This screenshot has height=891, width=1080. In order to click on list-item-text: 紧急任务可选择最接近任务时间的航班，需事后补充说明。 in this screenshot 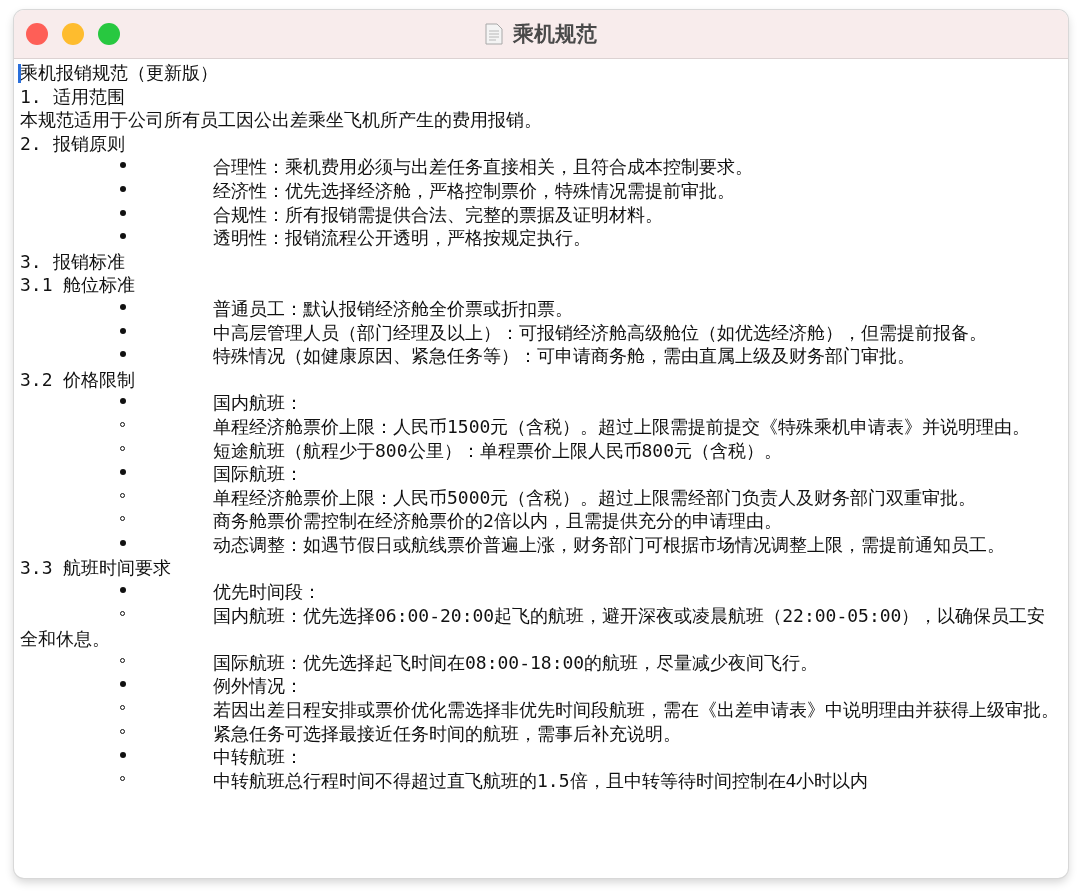, I will do `click(541, 733)`.